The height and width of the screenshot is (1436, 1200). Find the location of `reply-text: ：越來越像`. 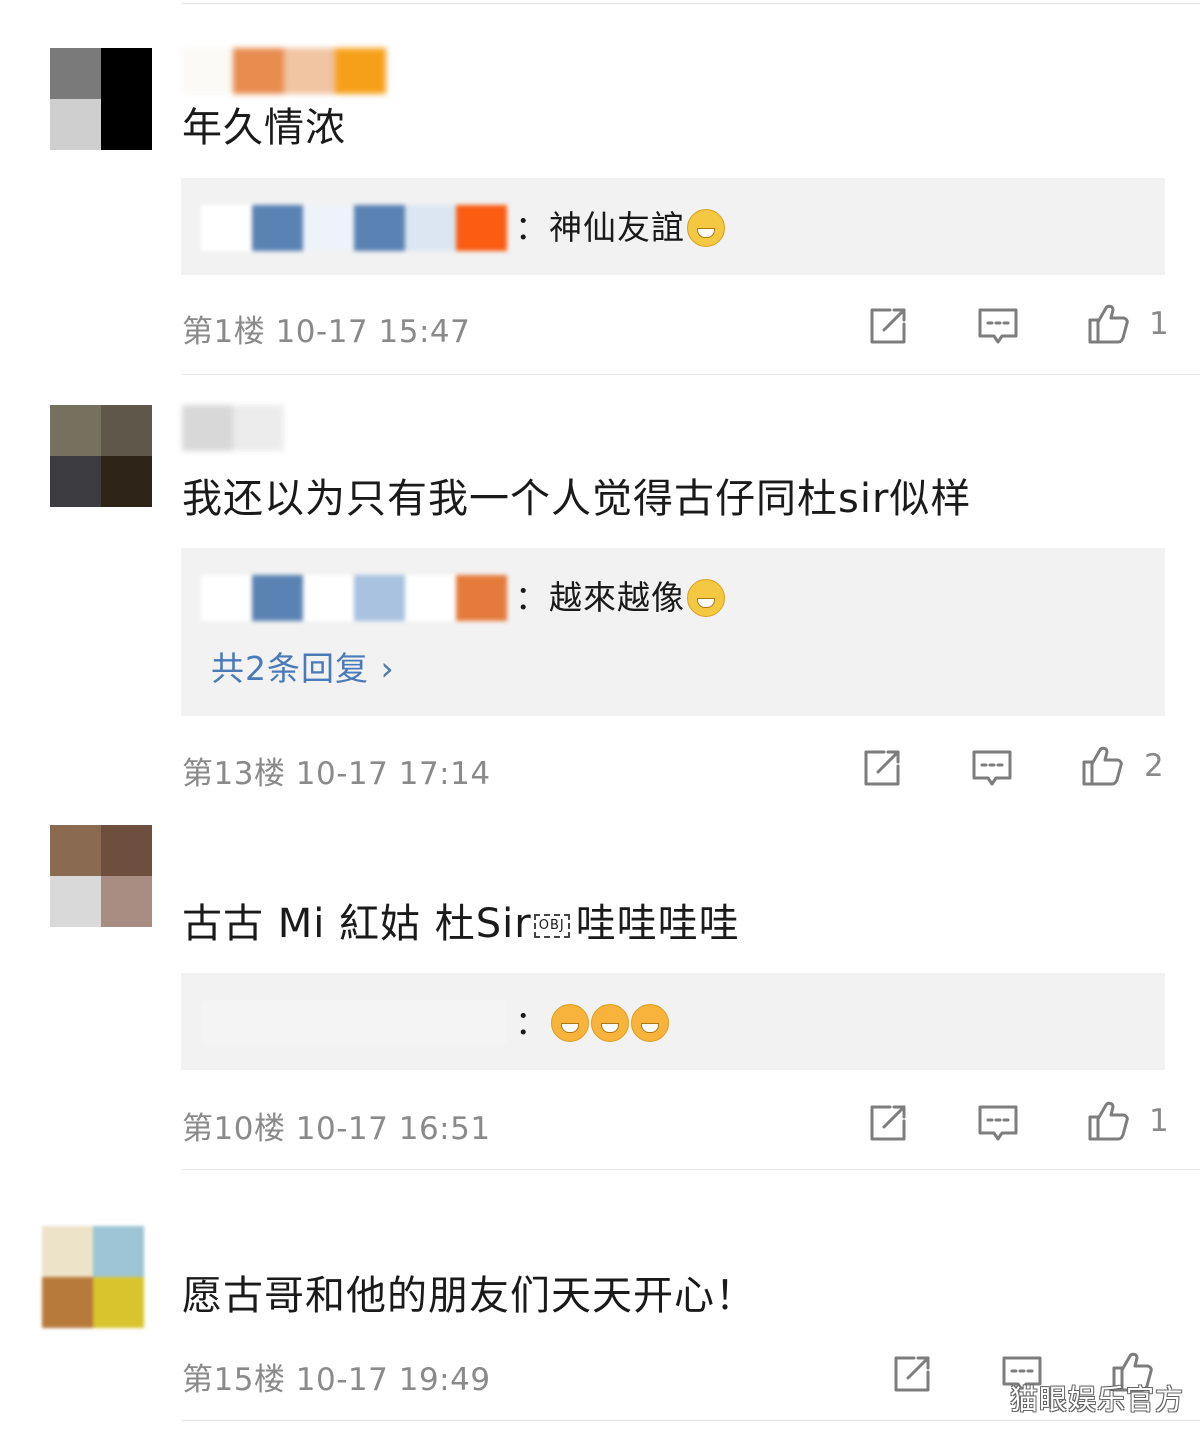

reply-text: ：越來越像 is located at coordinates (600, 597).